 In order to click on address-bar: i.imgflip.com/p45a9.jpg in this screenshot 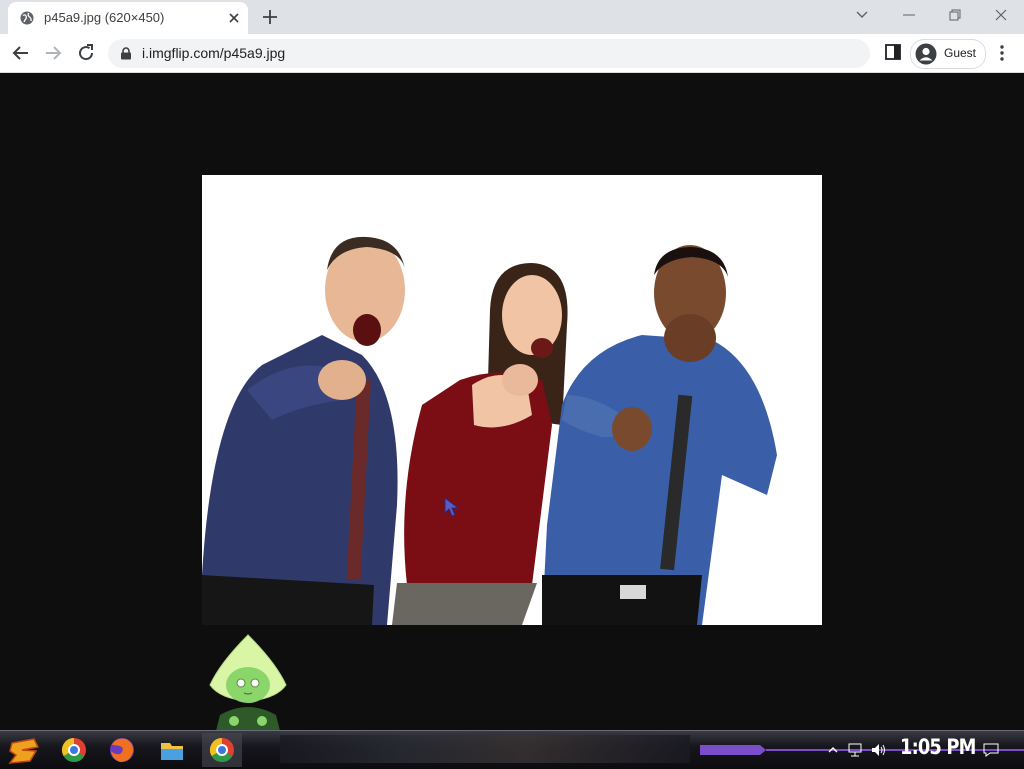, I will do `click(489, 53)`.